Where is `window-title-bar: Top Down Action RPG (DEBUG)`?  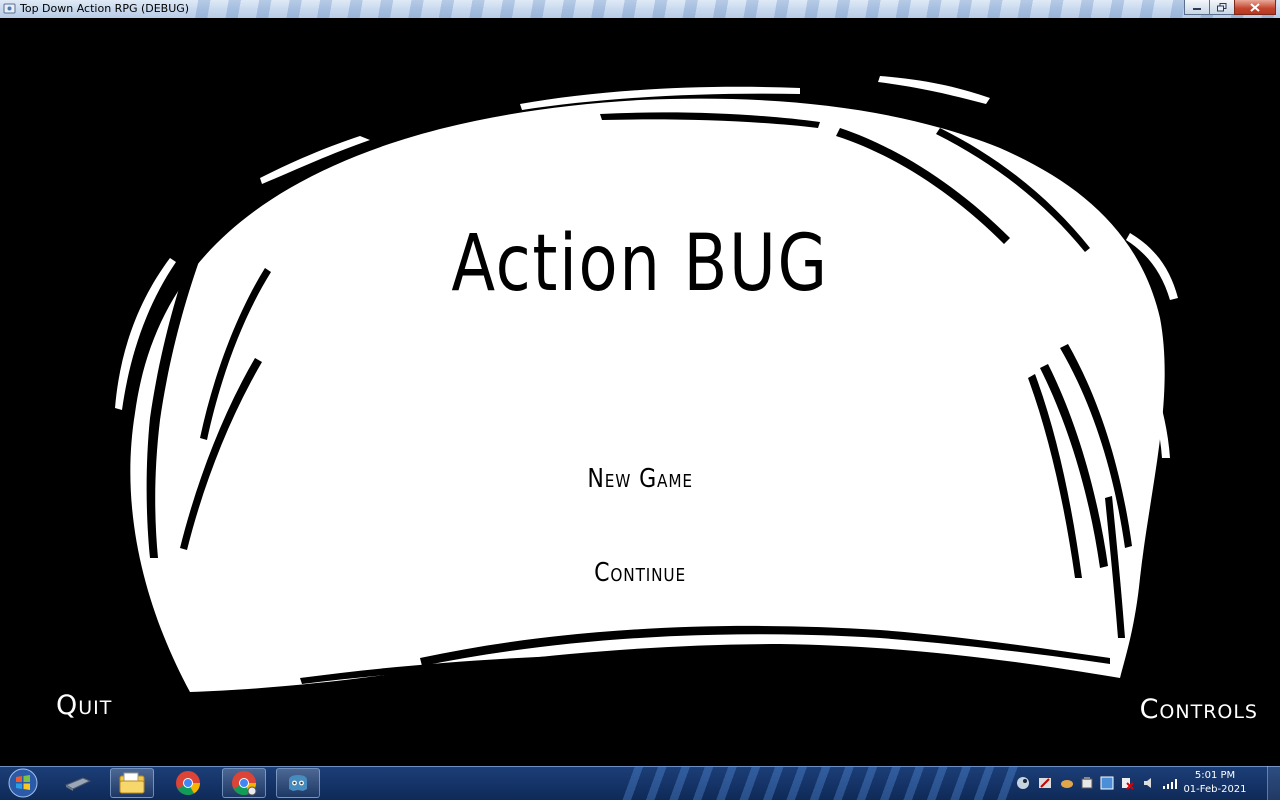 window-title-bar: Top Down Action RPG (DEBUG) is located at coordinates (640, 9).